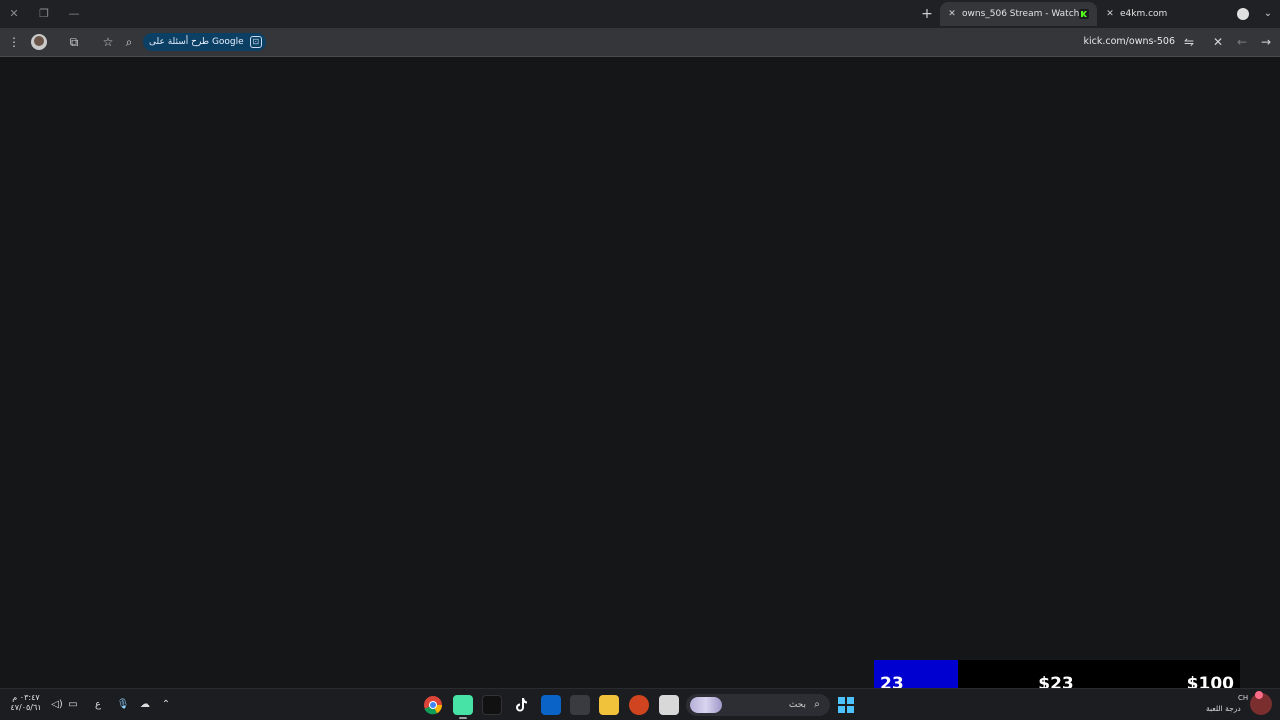 This screenshot has width=1280, height=720. What do you see at coordinates (108, 42) in the screenshot?
I see `bookmark-star-icon: ☆` at bounding box center [108, 42].